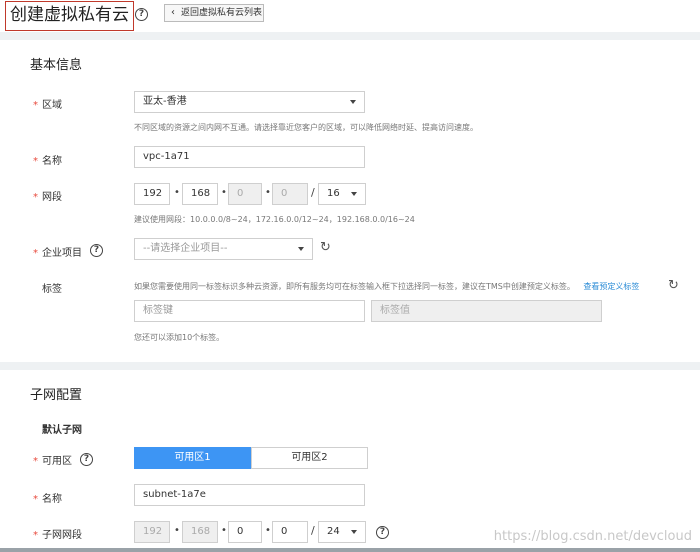 This screenshot has width=700, height=552. I want to click on chevron-left-icon: ‹, so click(173, 12).